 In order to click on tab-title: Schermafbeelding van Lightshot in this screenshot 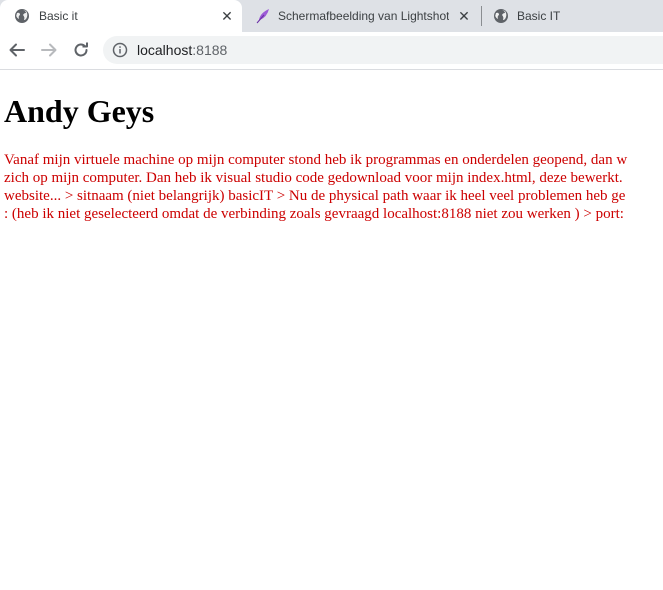, I will do `click(364, 16)`.